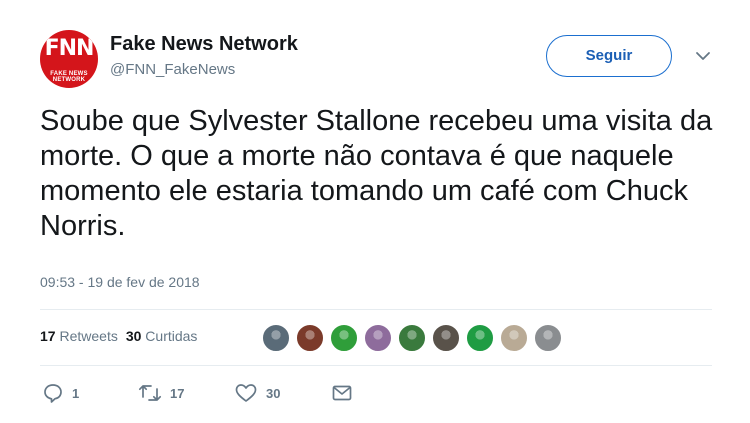  Describe the element at coordinates (246, 393) in the screenshot. I see `heart-icon` at that location.